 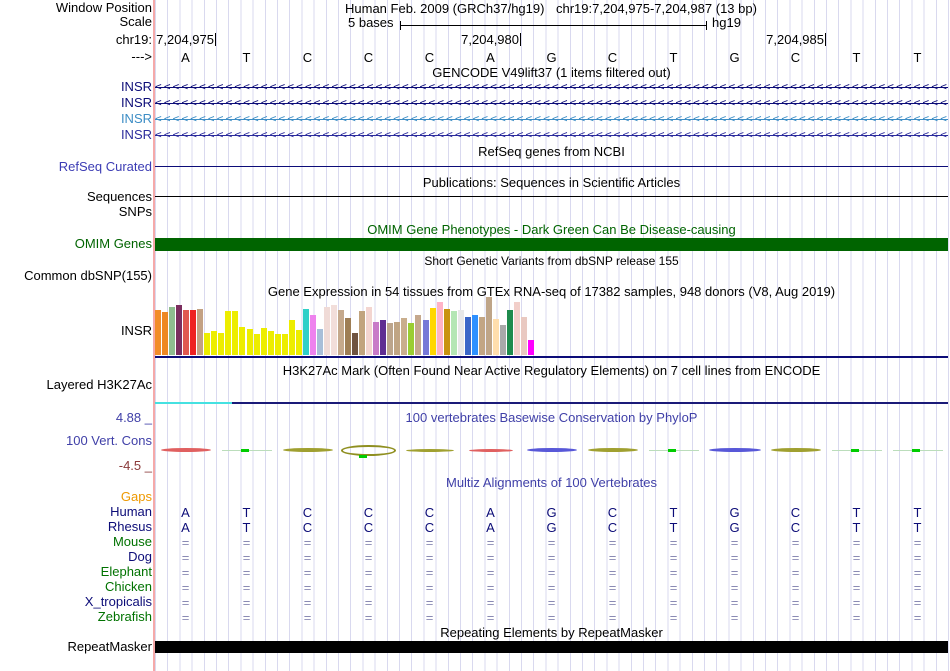 What do you see at coordinates (76, 212) in the screenshot?
I see `snps-label: SNPs` at bounding box center [76, 212].